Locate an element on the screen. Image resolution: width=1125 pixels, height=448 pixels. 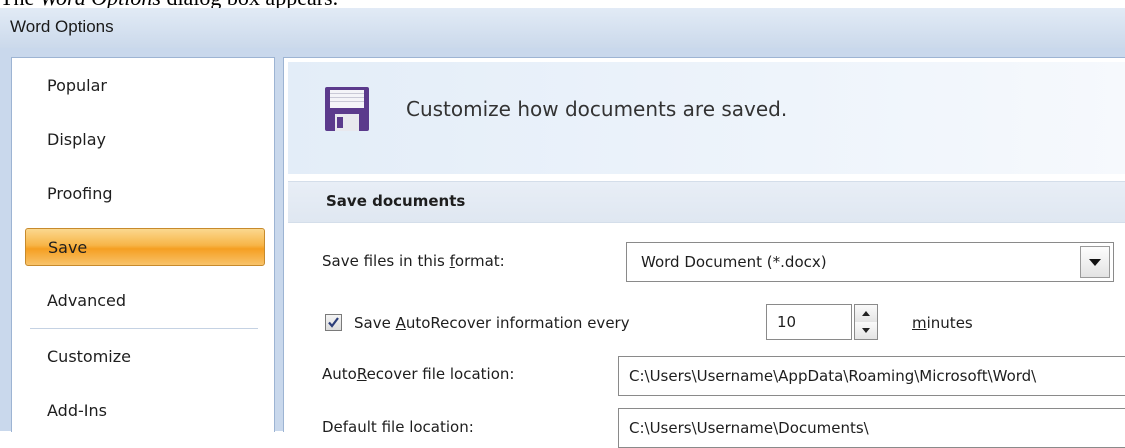
autorecover-minutes-stepper is located at coordinates (866, 322).